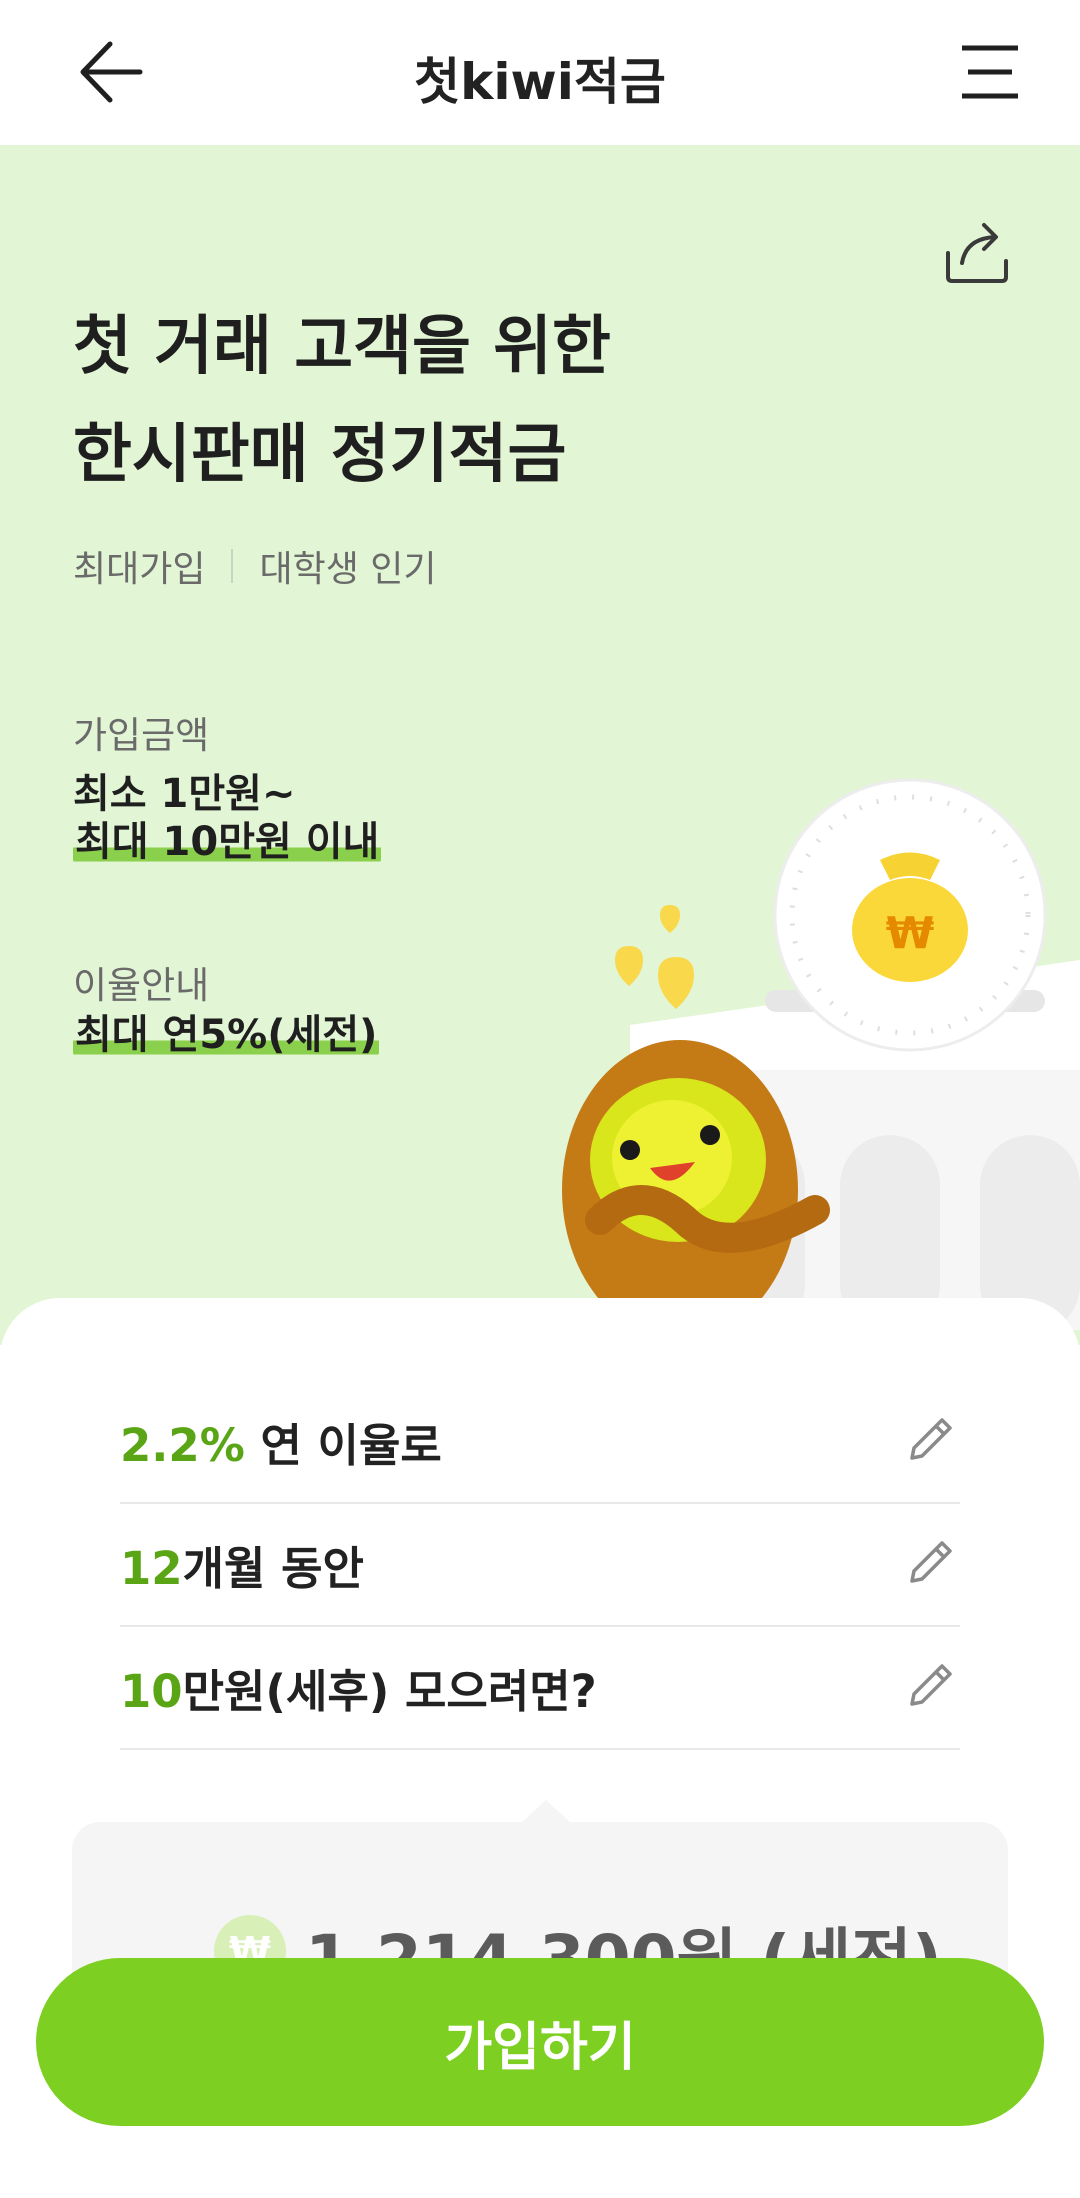 This screenshot has width=1080, height=2198. Describe the element at coordinates (255, 566) in the screenshot. I see `product-tags: 최대가입 대학생 인기` at that location.